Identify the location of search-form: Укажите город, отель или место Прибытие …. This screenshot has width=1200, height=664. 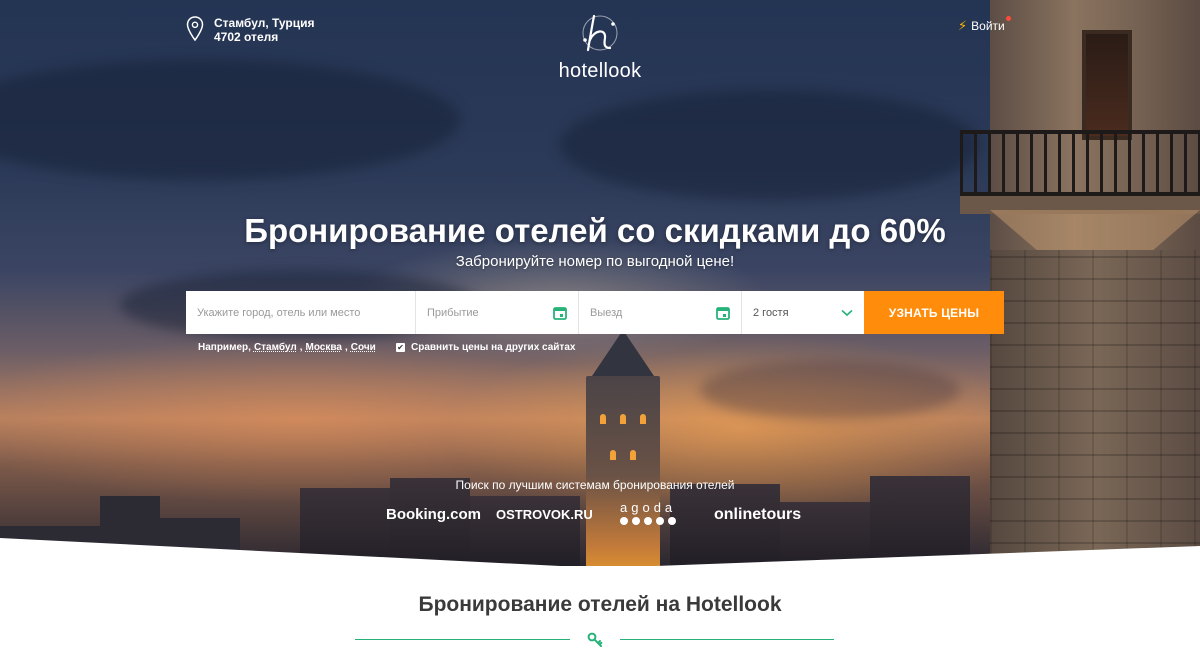
(595, 312).